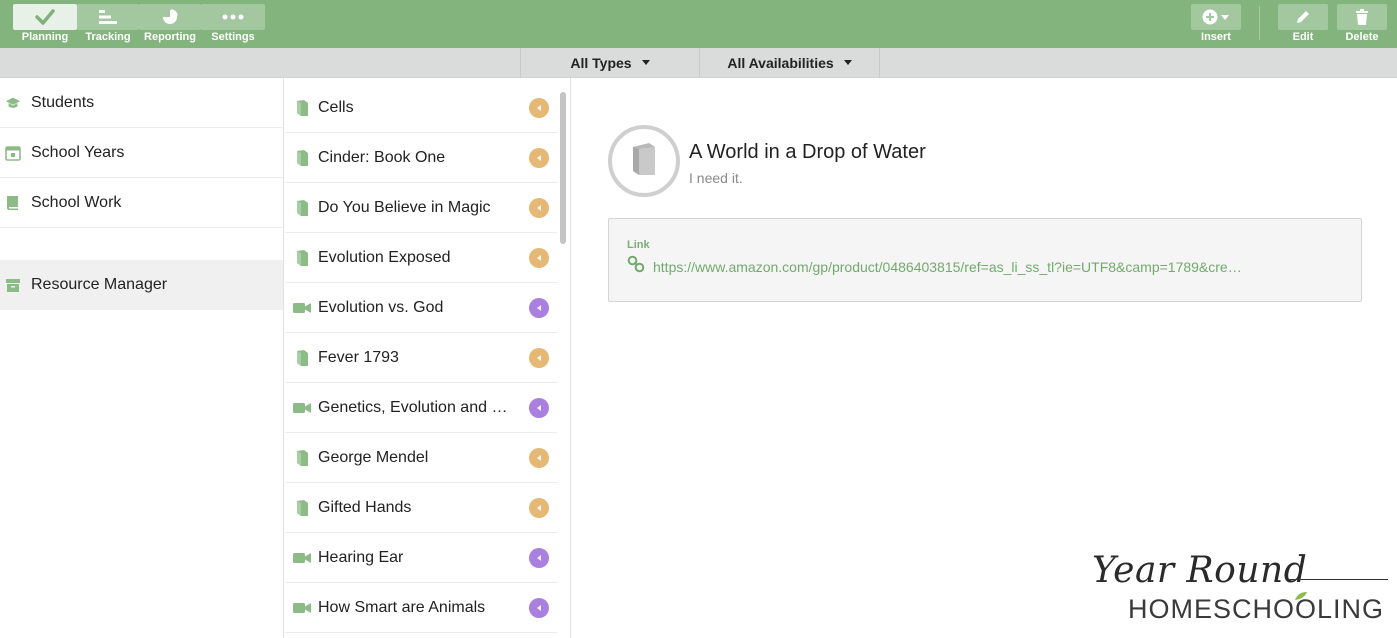 This screenshot has width=1397, height=638. What do you see at coordinates (78, 152) in the screenshot?
I see `sidebar-item-label: School Years` at bounding box center [78, 152].